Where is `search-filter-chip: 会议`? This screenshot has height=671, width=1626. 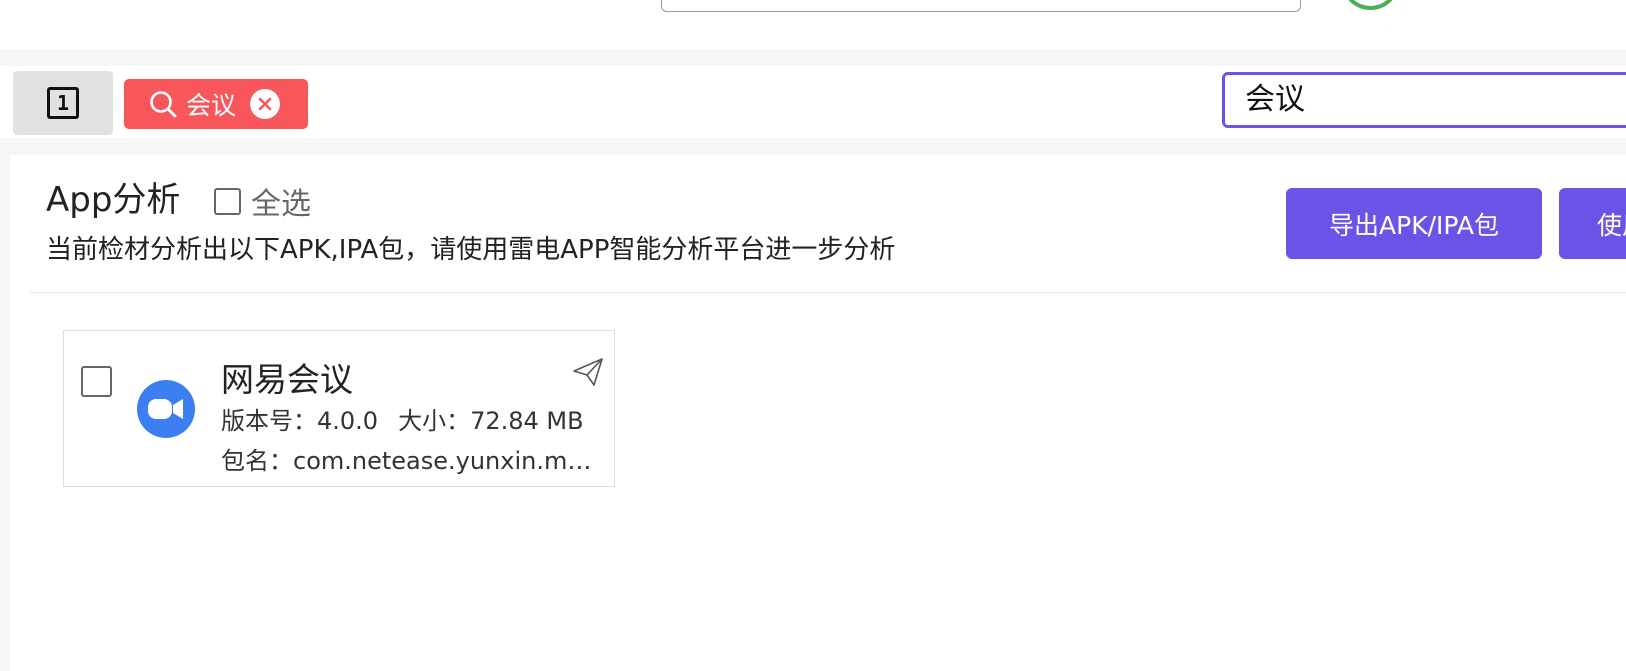 search-filter-chip: 会议 is located at coordinates (216, 104).